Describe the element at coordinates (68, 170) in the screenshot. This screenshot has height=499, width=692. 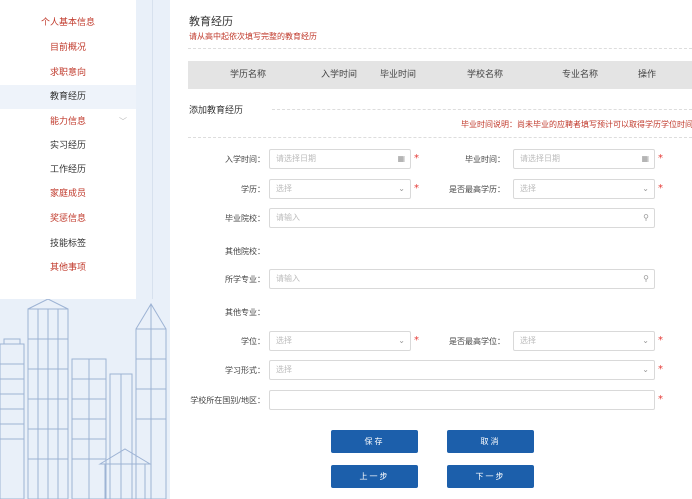
I see `sidebar-item-work: 工作经历` at that location.